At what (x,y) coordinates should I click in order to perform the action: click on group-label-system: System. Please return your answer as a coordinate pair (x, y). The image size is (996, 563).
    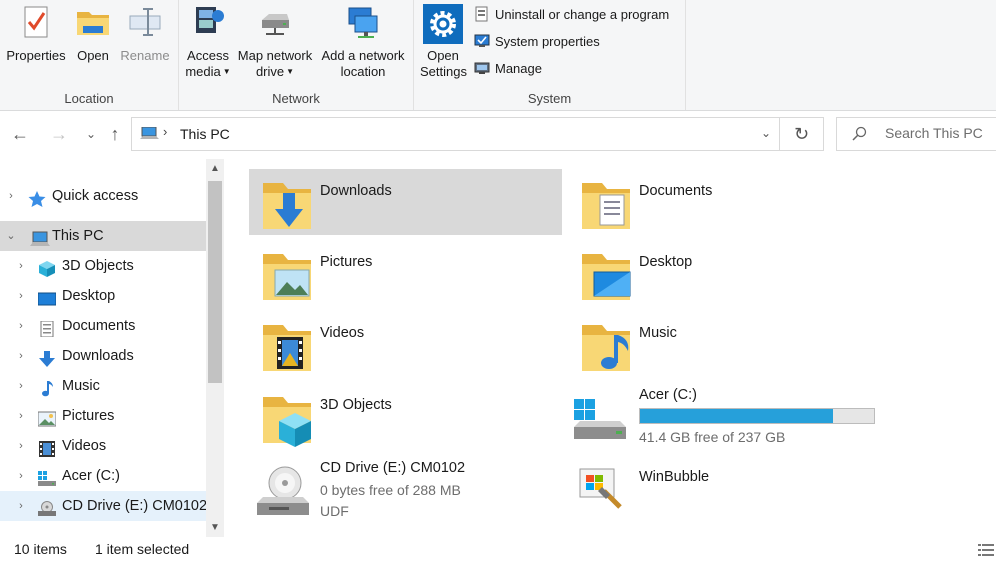
    Looking at the image, I should click on (549, 98).